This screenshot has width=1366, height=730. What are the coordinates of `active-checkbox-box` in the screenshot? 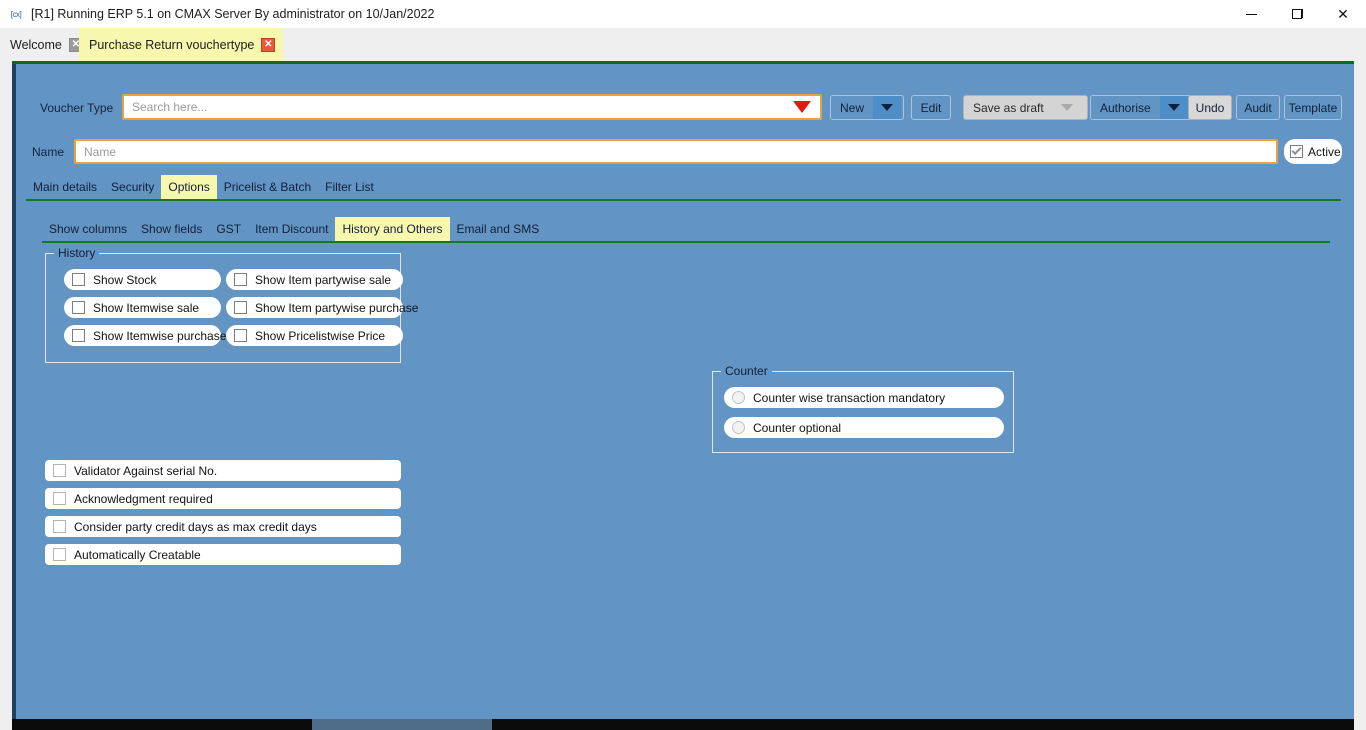 It's located at (1296, 151).